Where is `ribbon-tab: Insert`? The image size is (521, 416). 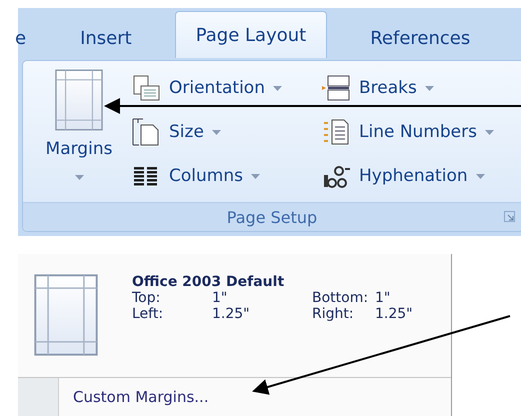
ribbon-tab: Insert is located at coordinates (106, 37).